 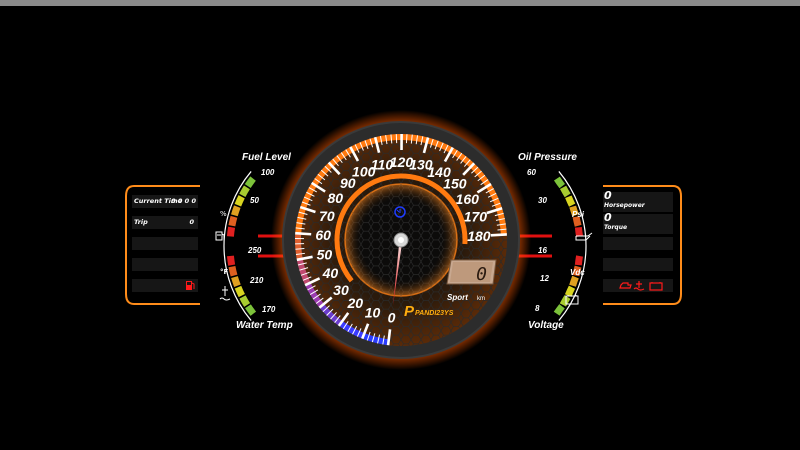 What do you see at coordinates (656, 286) in the screenshot?
I see `battery-warning-icon` at bounding box center [656, 286].